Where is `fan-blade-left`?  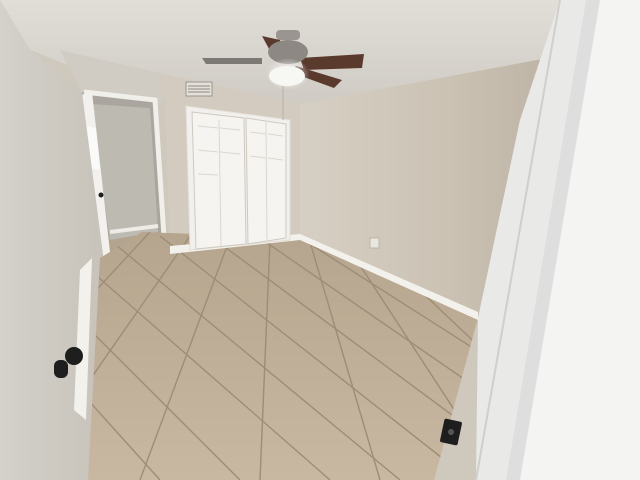 fan-blade-left is located at coordinates (232, 61).